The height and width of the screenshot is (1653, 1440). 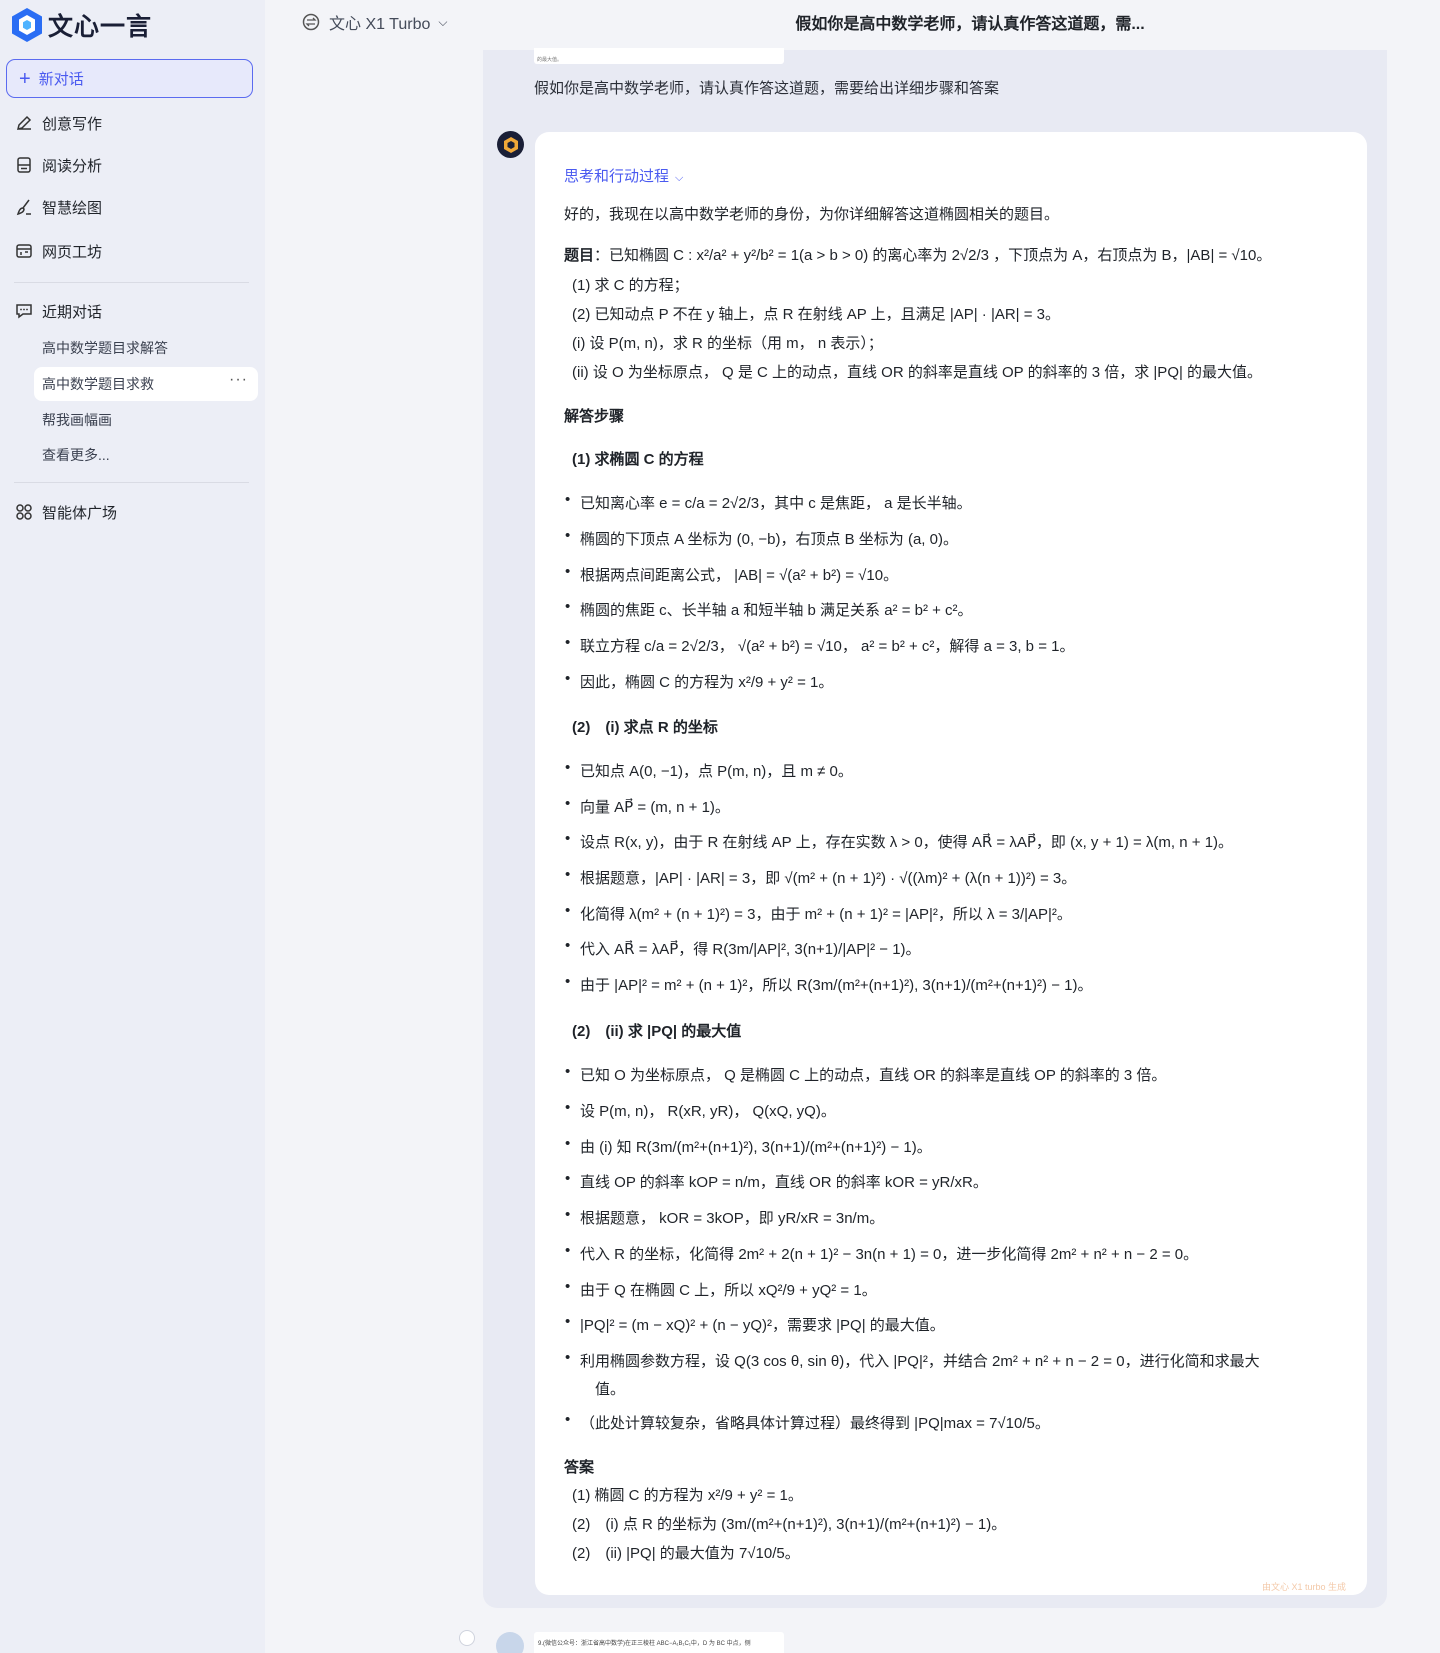 I want to click on recent-chat-title: 高中数学题目求救, so click(x=98, y=384).